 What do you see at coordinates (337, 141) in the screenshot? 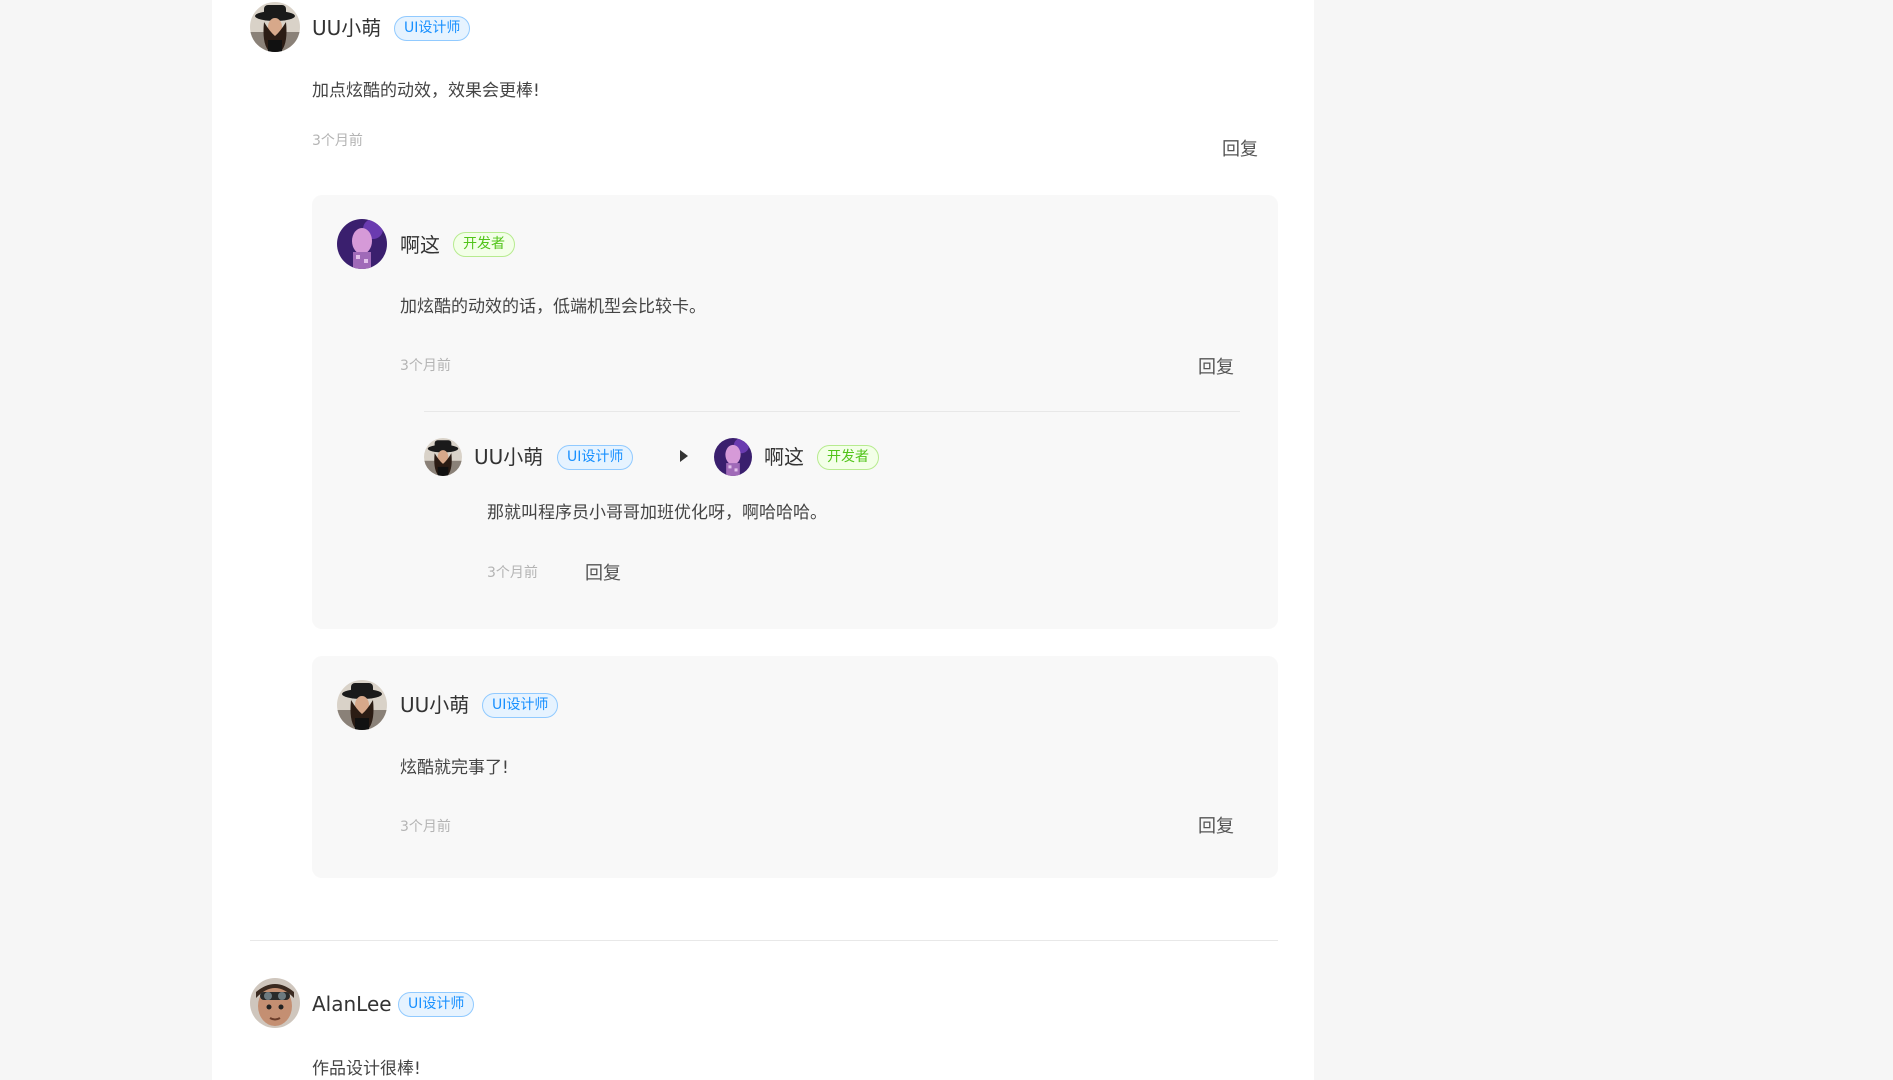
I see `comment-time: 3个月前` at bounding box center [337, 141].